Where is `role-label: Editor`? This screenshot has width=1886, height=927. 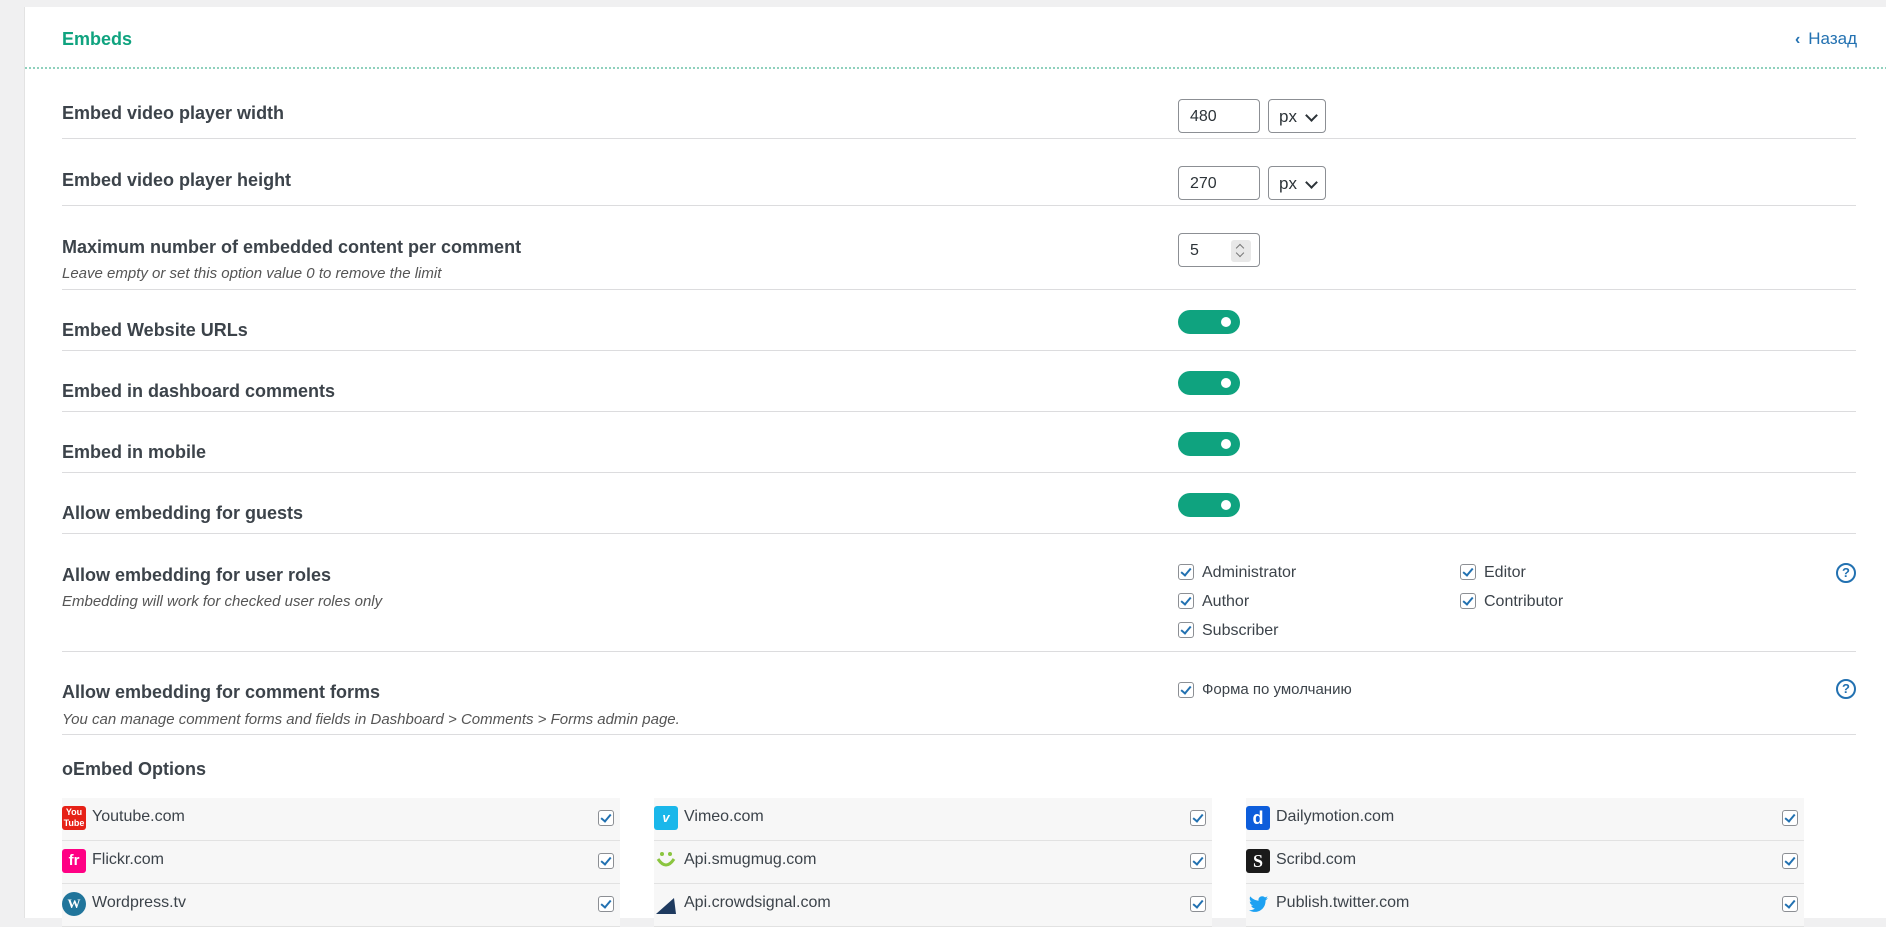
role-label: Editor is located at coordinates (1505, 572).